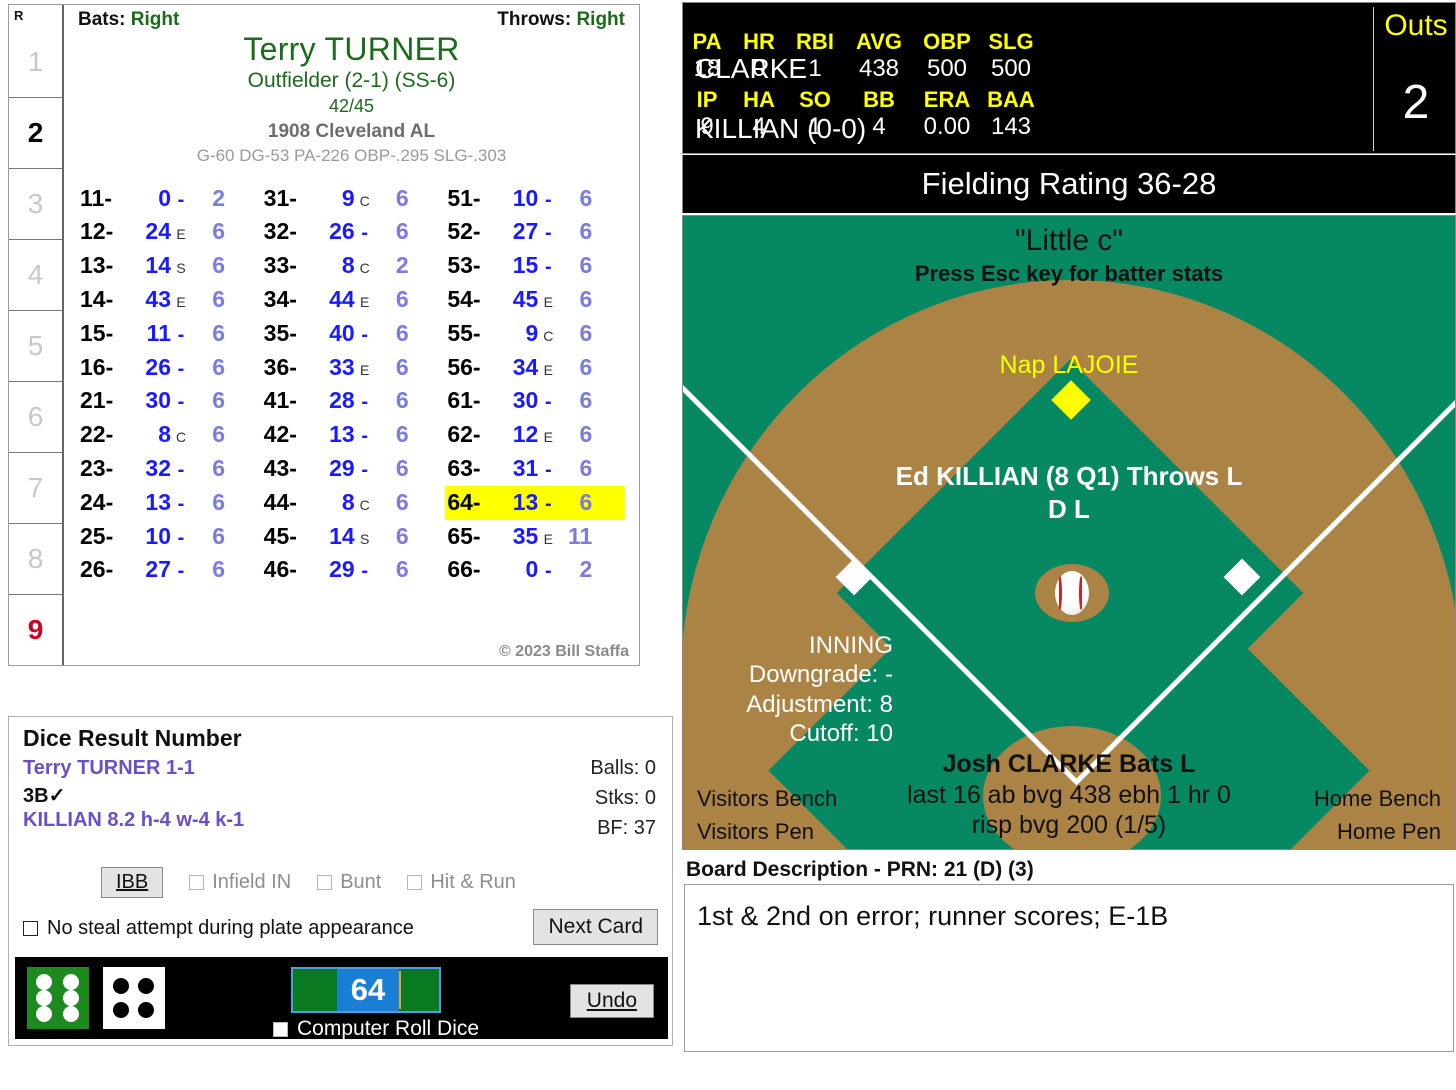 The width and height of the screenshot is (1456, 1090). What do you see at coordinates (366, 990) in the screenshot?
I see `roll-value-field: 64` at bounding box center [366, 990].